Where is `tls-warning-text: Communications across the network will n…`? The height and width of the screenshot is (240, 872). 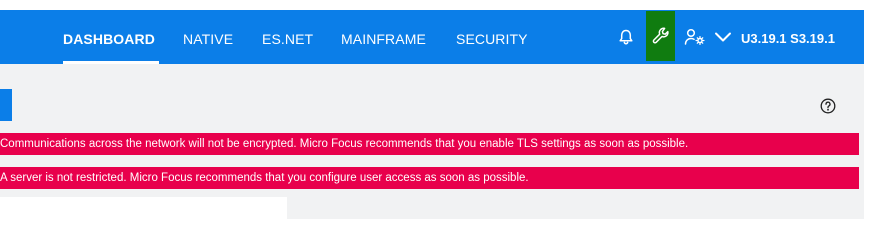
tls-warning-text: Communications across the network will n… is located at coordinates (344, 144).